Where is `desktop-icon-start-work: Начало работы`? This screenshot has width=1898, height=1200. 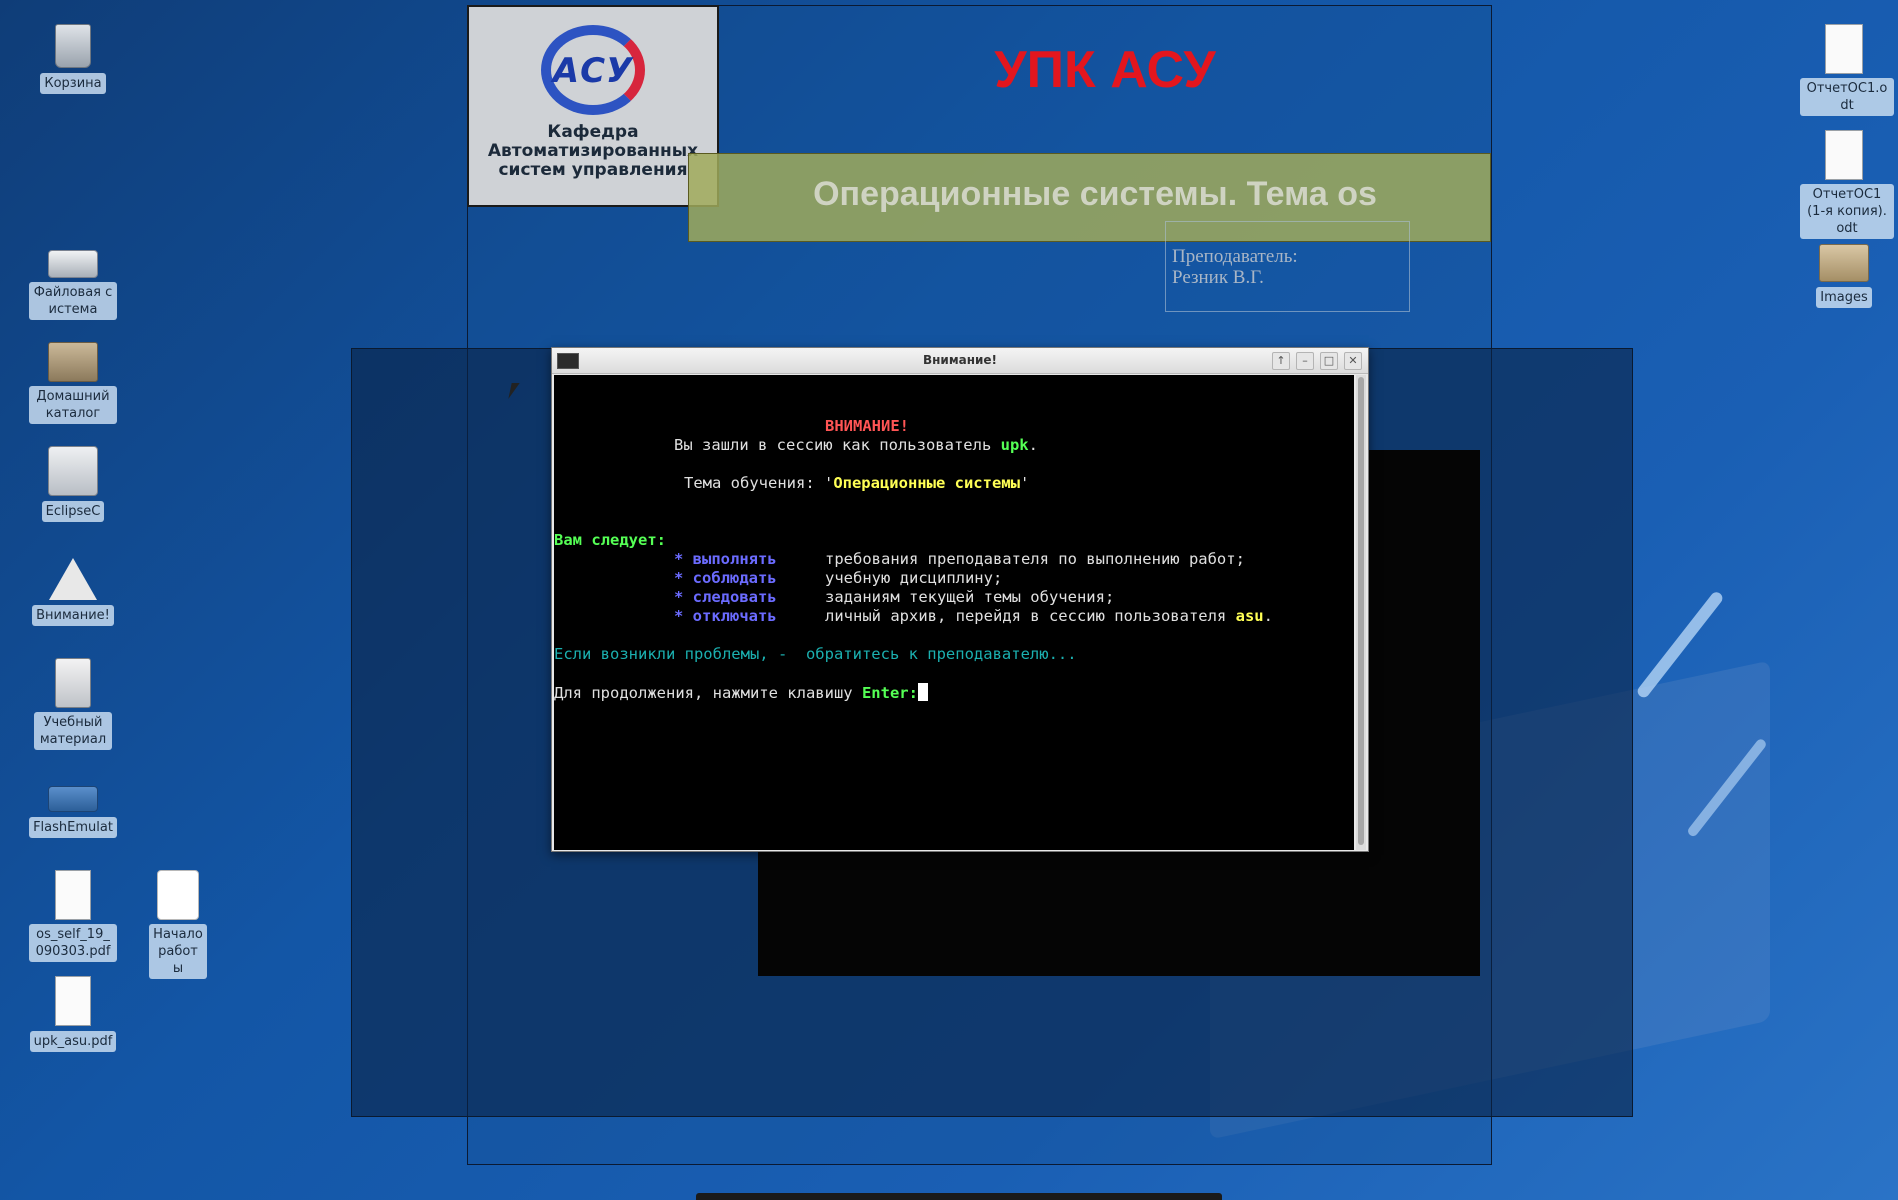
desktop-icon-start-work: Начало работы is located at coordinates (178, 924).